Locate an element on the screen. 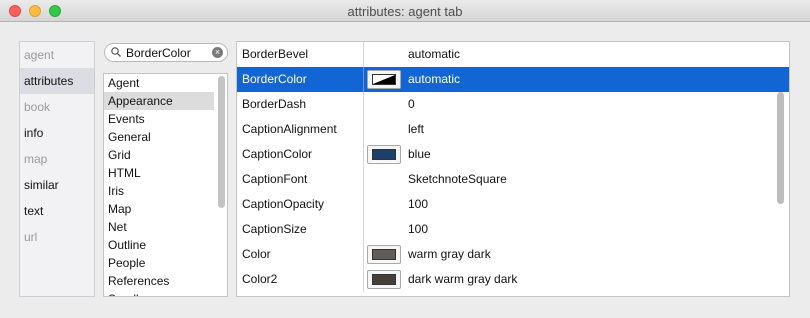 The width and height of the screenshot is (810, 318). window-title: attributes: agent tab is located at coordinates (405, 11).